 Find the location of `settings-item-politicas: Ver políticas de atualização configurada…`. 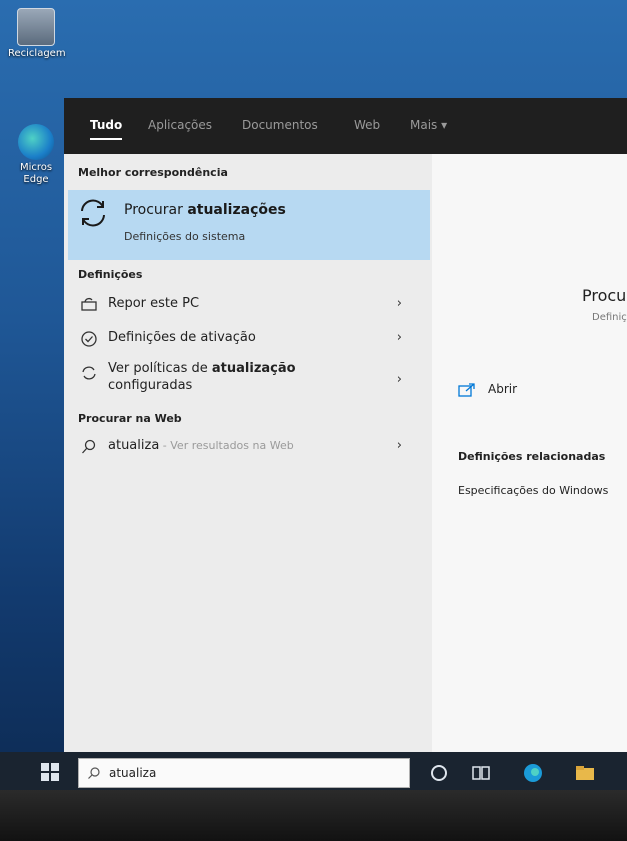

settings-item-politicas: Ver políticas de atualização configurada… is located at coordinates (248, 382).